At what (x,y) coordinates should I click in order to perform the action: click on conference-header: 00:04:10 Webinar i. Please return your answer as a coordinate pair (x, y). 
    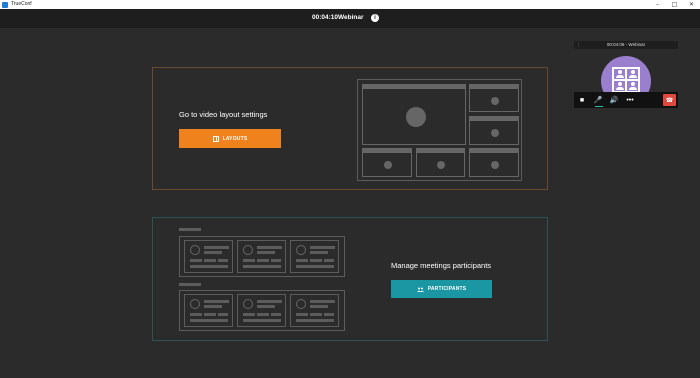
    Looking at the image, I should click on (350, 18).